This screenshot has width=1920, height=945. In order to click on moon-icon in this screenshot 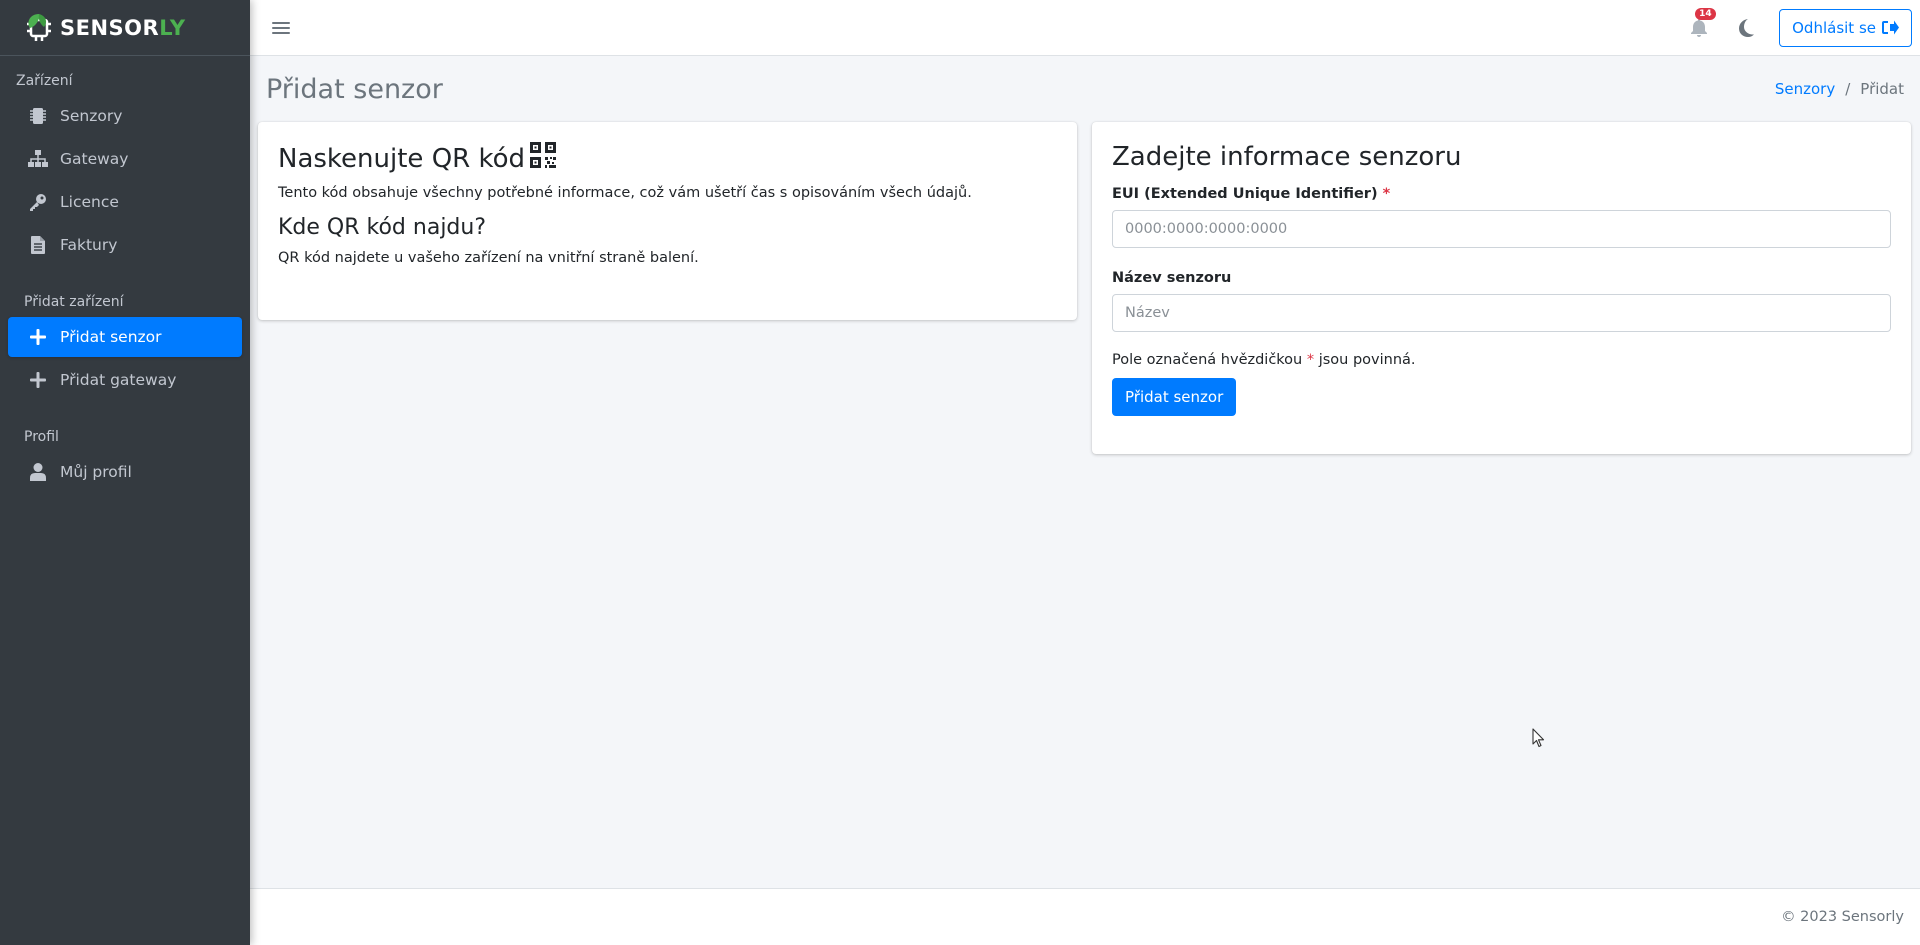, I will do `click(1747, 27)`.